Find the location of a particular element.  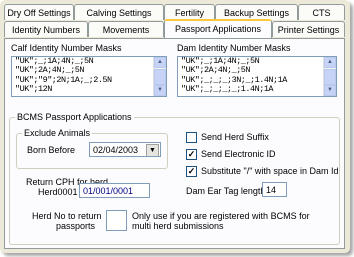

dam-masks-label: Dam Identity Number Masks is located at coordinates (234, 48).